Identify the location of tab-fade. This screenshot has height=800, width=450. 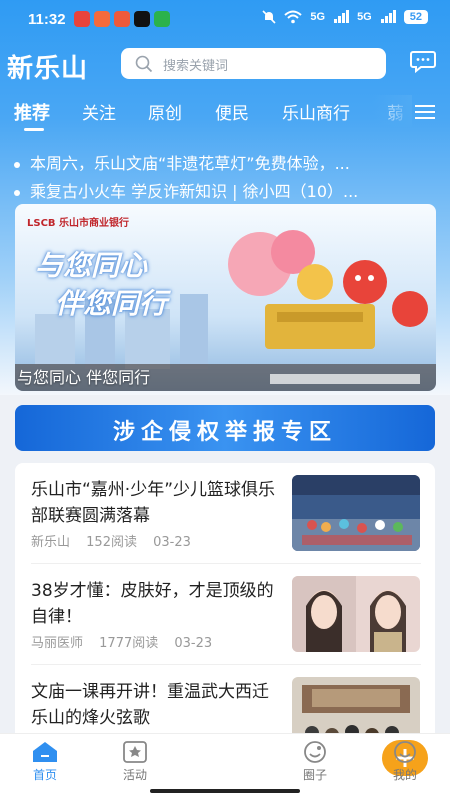
(392, 111).